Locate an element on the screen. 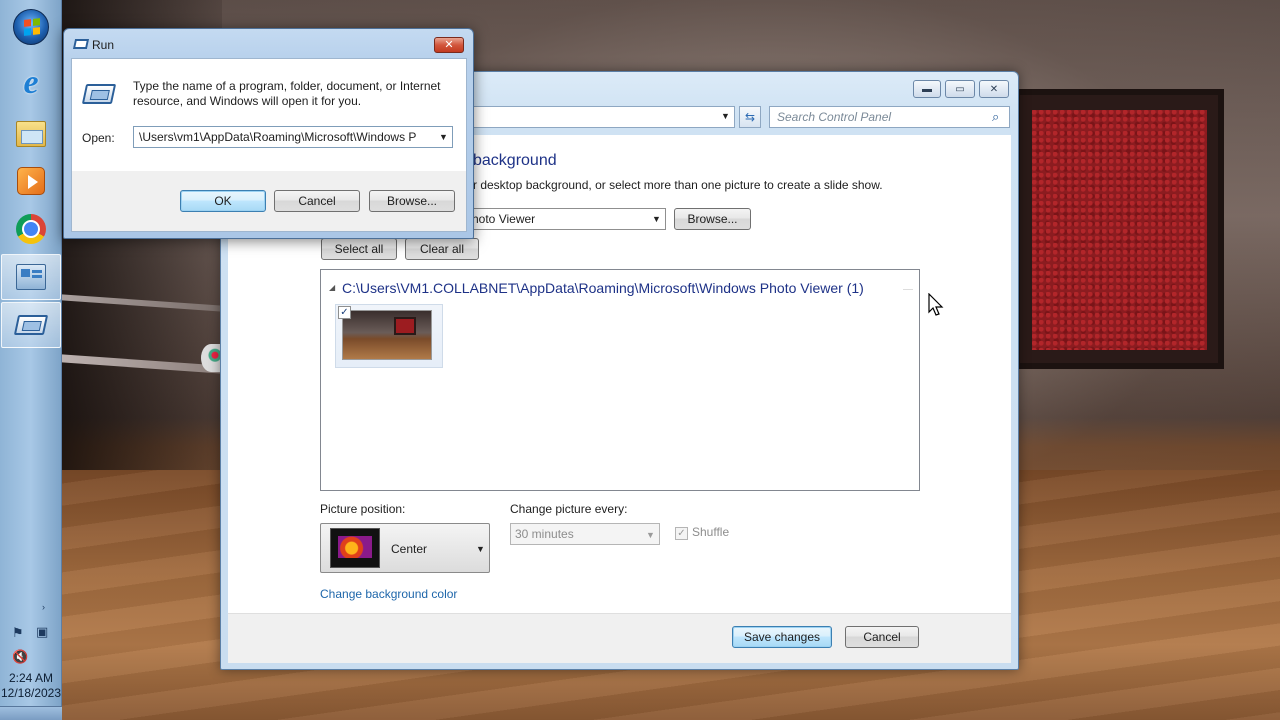 Image resolution: width=1280 pixels, height=720 pixels. page-title: background is located at coordinates (515, 160).